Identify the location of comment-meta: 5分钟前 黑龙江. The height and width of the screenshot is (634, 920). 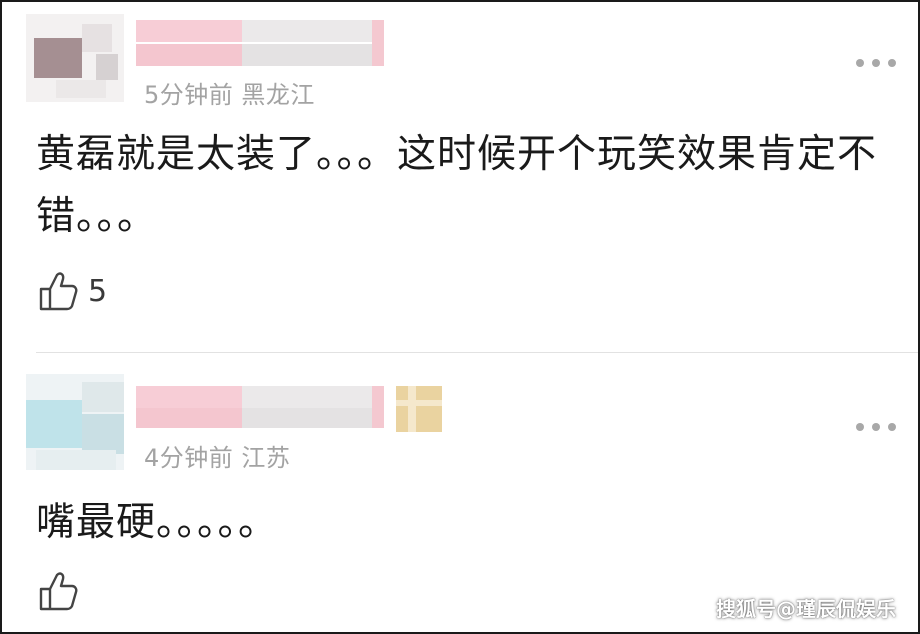
(229, 95).